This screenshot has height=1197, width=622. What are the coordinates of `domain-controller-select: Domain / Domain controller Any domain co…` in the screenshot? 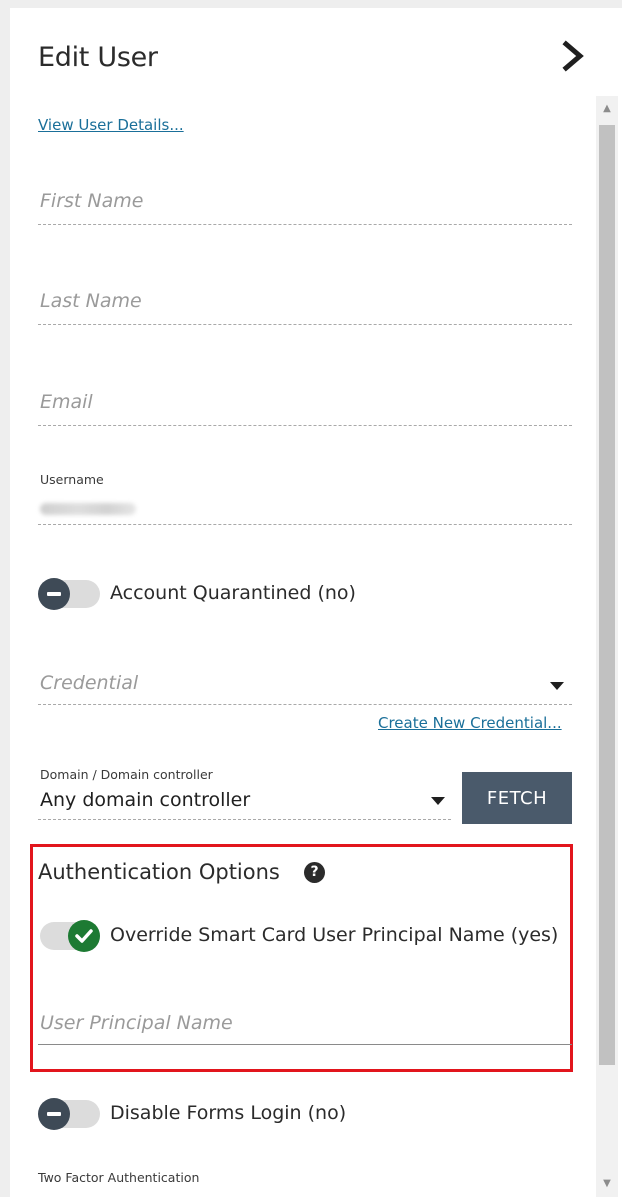 It's located at (244, 792).